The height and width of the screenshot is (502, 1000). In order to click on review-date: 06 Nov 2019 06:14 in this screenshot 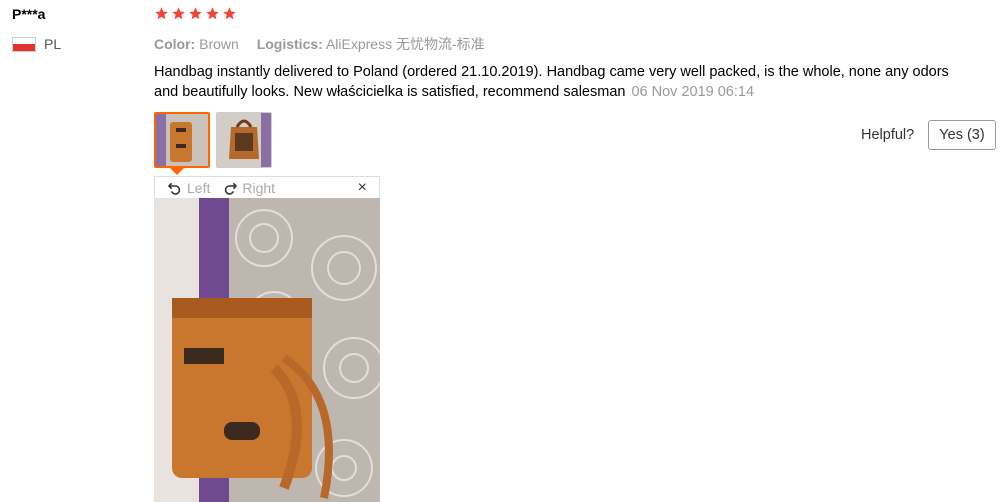, I will do `click(693, 92)`.